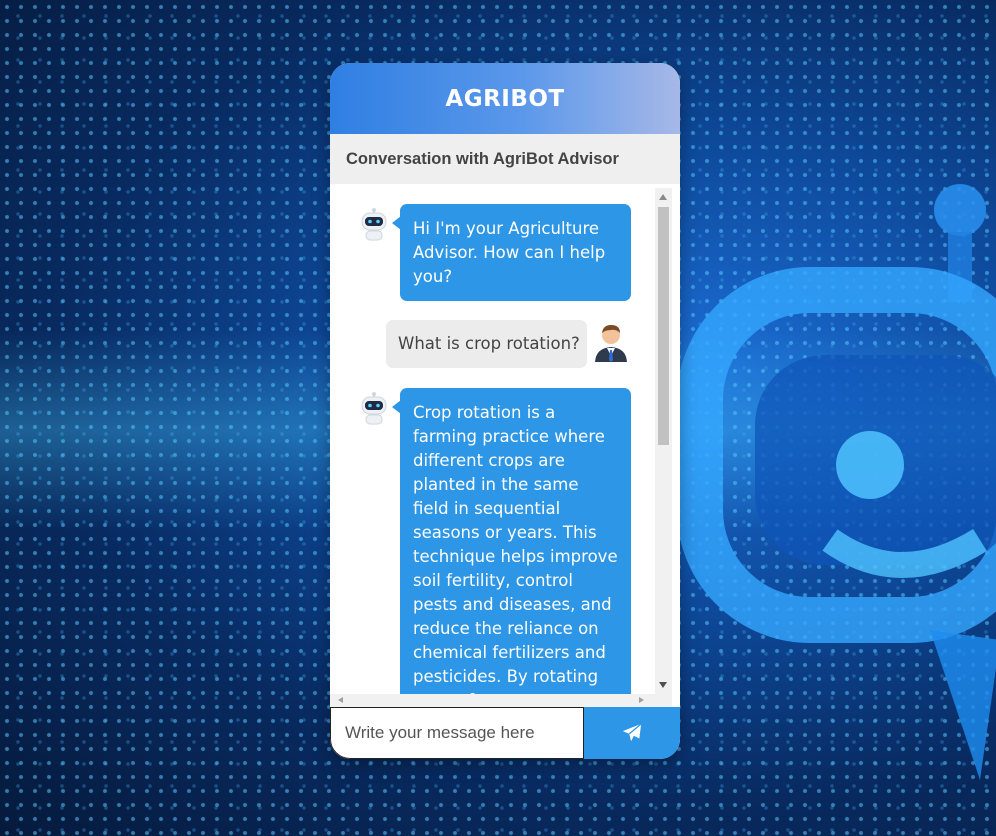 The height and width of the screenshot is (836, 996). What do you see at coordinates (486, 344) in the screenshot?
I see `user-message: What is crop rotation?` at bounding box center [486, 344].